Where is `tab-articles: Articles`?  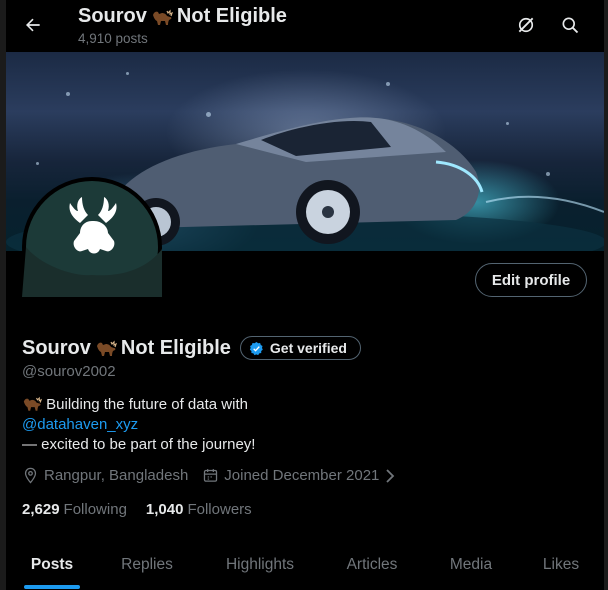 tab-articles: Articles is located at coordinates (372, 565).